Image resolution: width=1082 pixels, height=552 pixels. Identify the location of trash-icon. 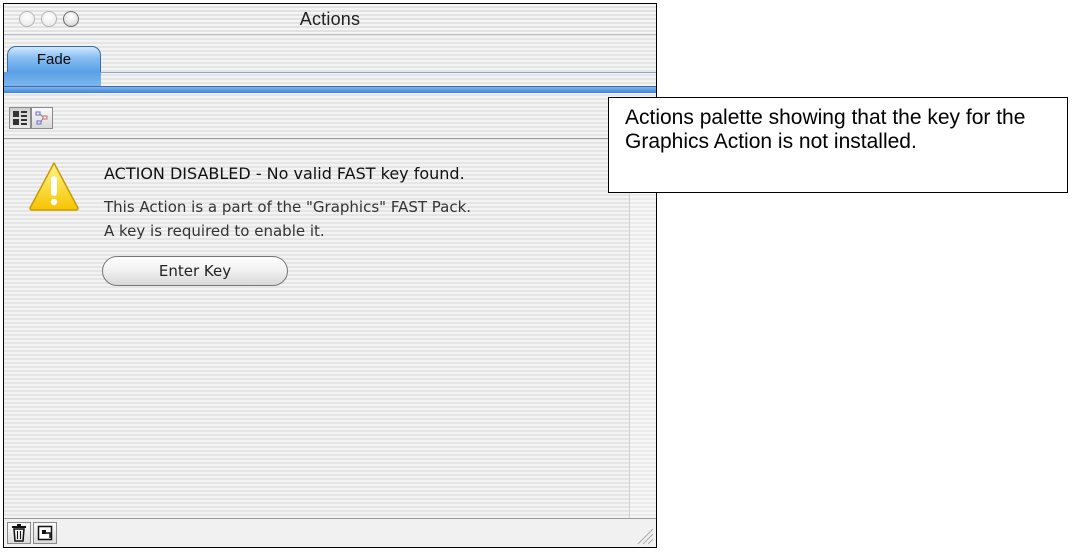
(19, 533).